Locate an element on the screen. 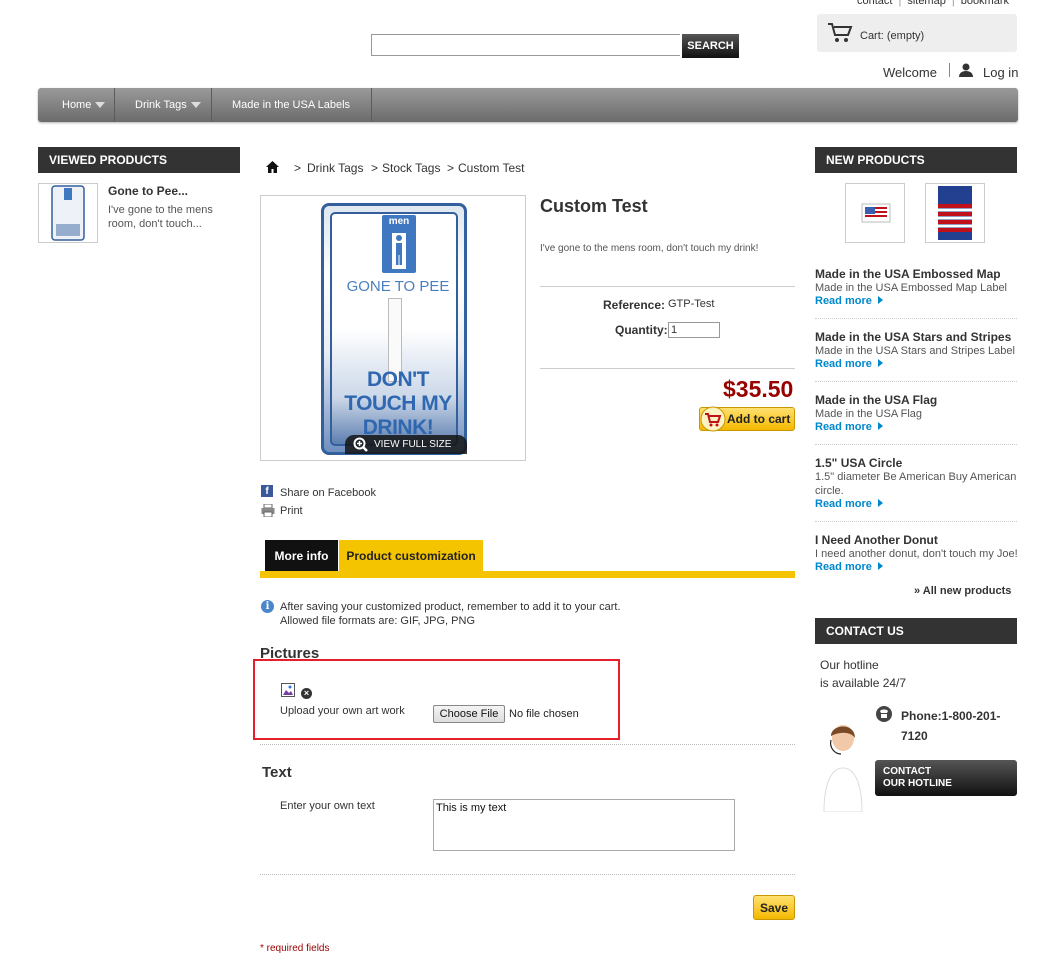 The height and width of the screenshot is (961, 1064). bookmark-link: bookmark is located at coordinates (985, 3).